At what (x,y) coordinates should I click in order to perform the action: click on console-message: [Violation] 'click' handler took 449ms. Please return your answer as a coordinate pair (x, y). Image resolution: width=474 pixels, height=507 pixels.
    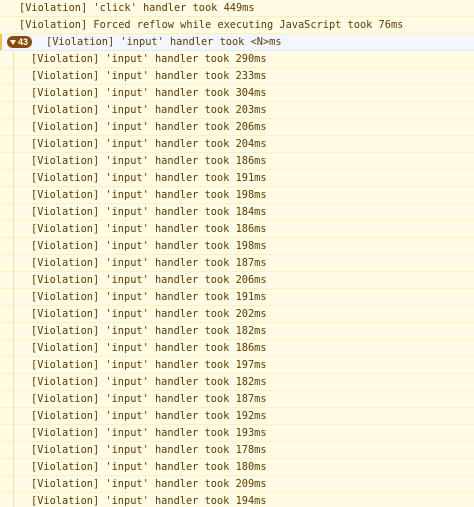
    Looking at the image, I should click on (237, 8).